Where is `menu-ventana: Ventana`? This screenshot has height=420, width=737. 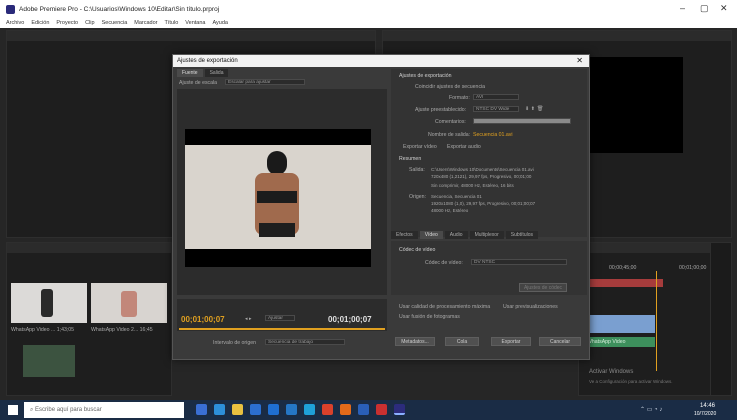
menu-ventana: Ventana is located at coordinates (195, 23).